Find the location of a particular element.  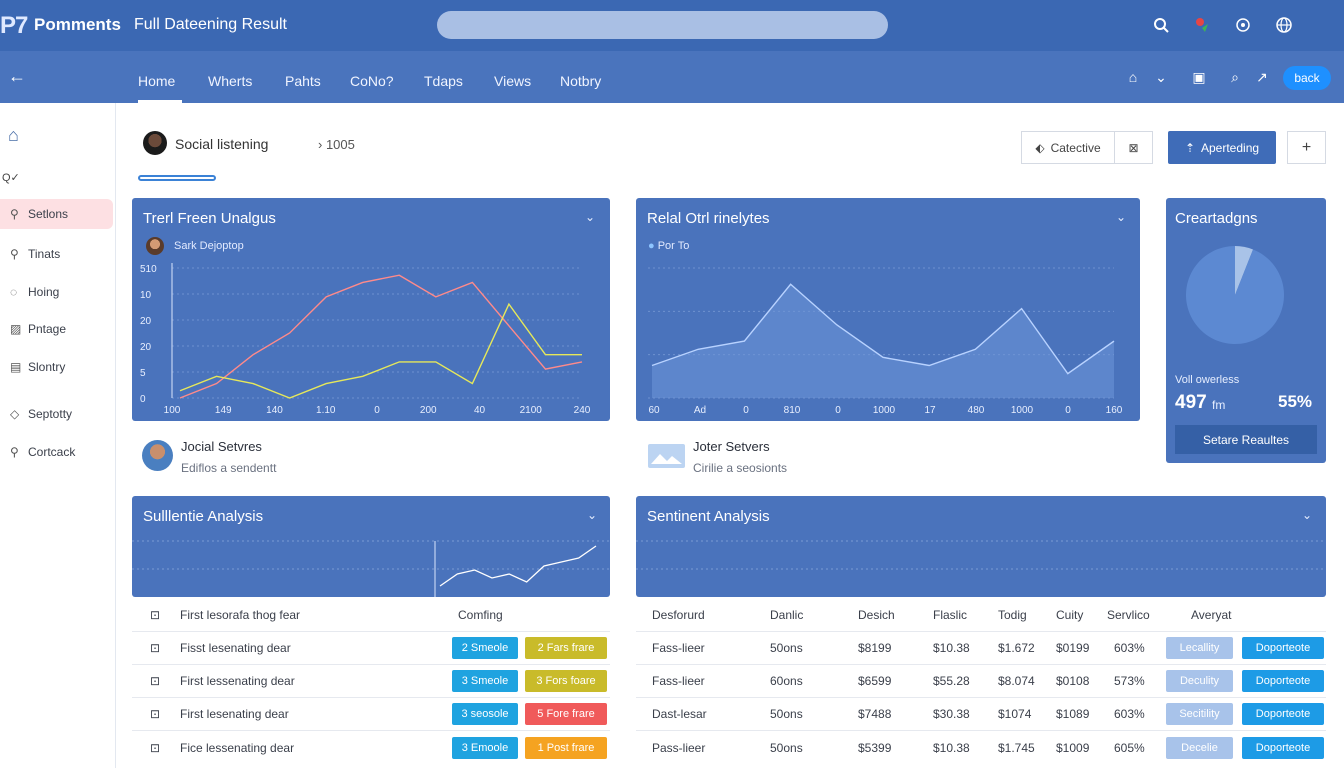

mail-button: ⊠ is located at coordinates (1133, 147).